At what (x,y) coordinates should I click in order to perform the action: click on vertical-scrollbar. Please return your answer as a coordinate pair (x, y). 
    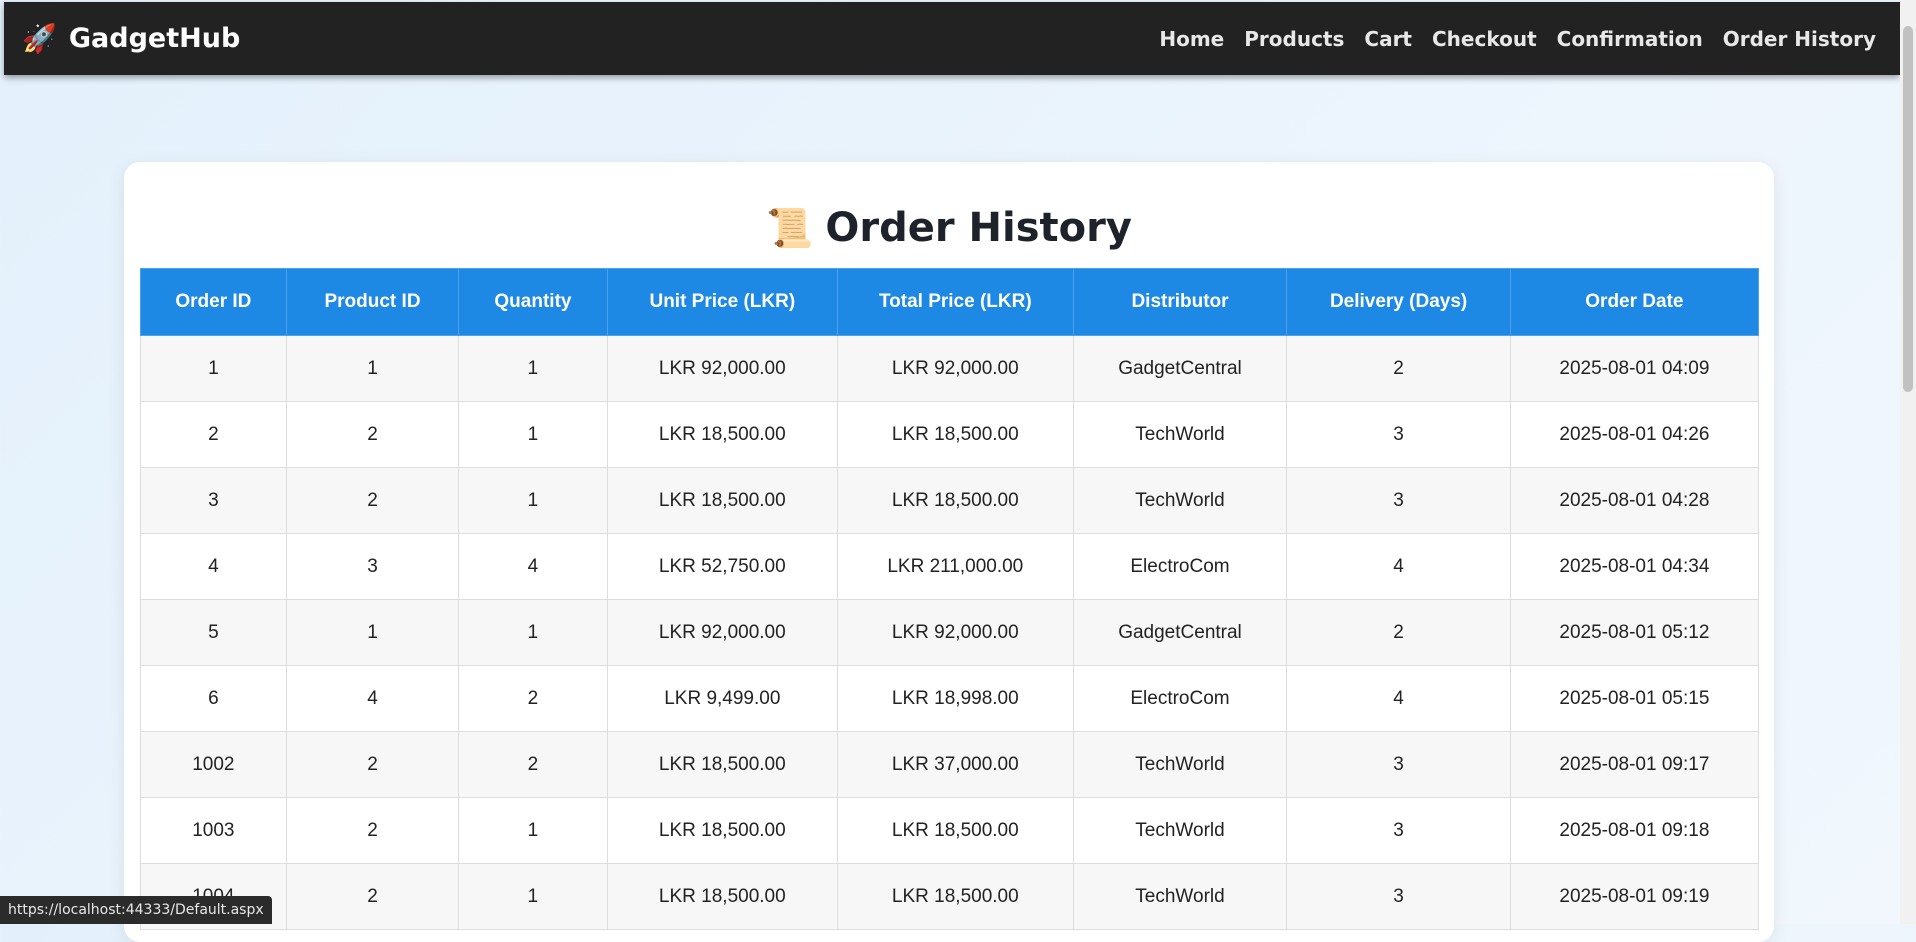
    Looking at the image, I should click on (1908, 462).